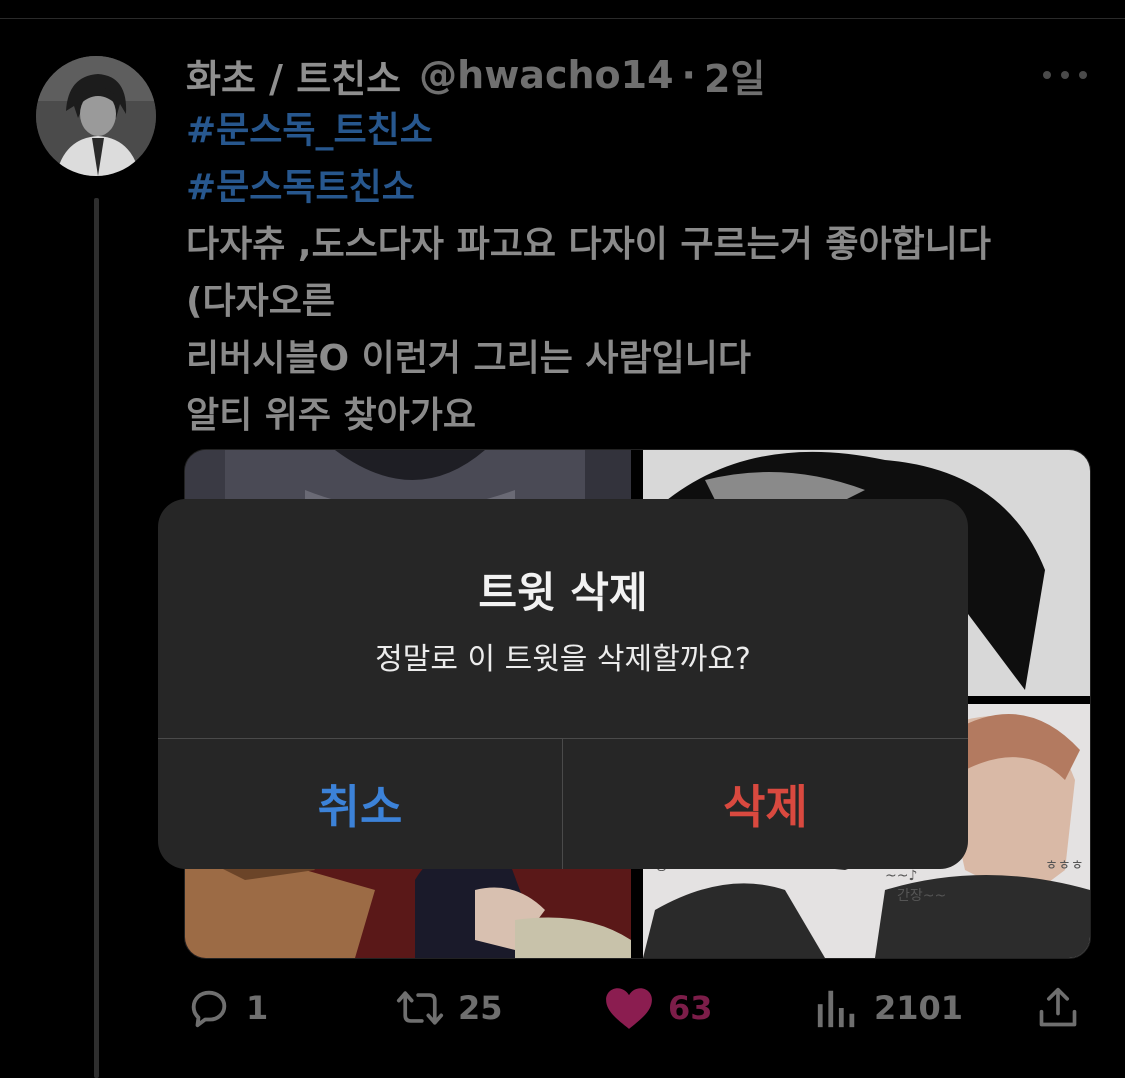 The height and width of the screenshot is (1078, 1125). I want to click on image-caption: 간장~~, so click(921, 896).